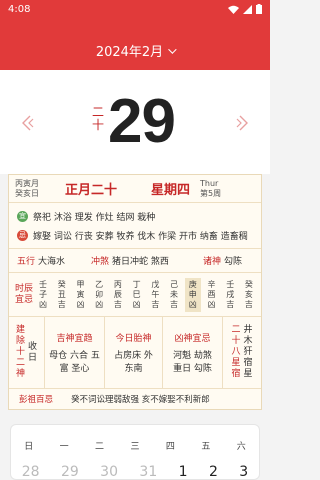 This screenshot has width=320, height=480. I want to click on yi-badge: 宜, so click(22, 216).